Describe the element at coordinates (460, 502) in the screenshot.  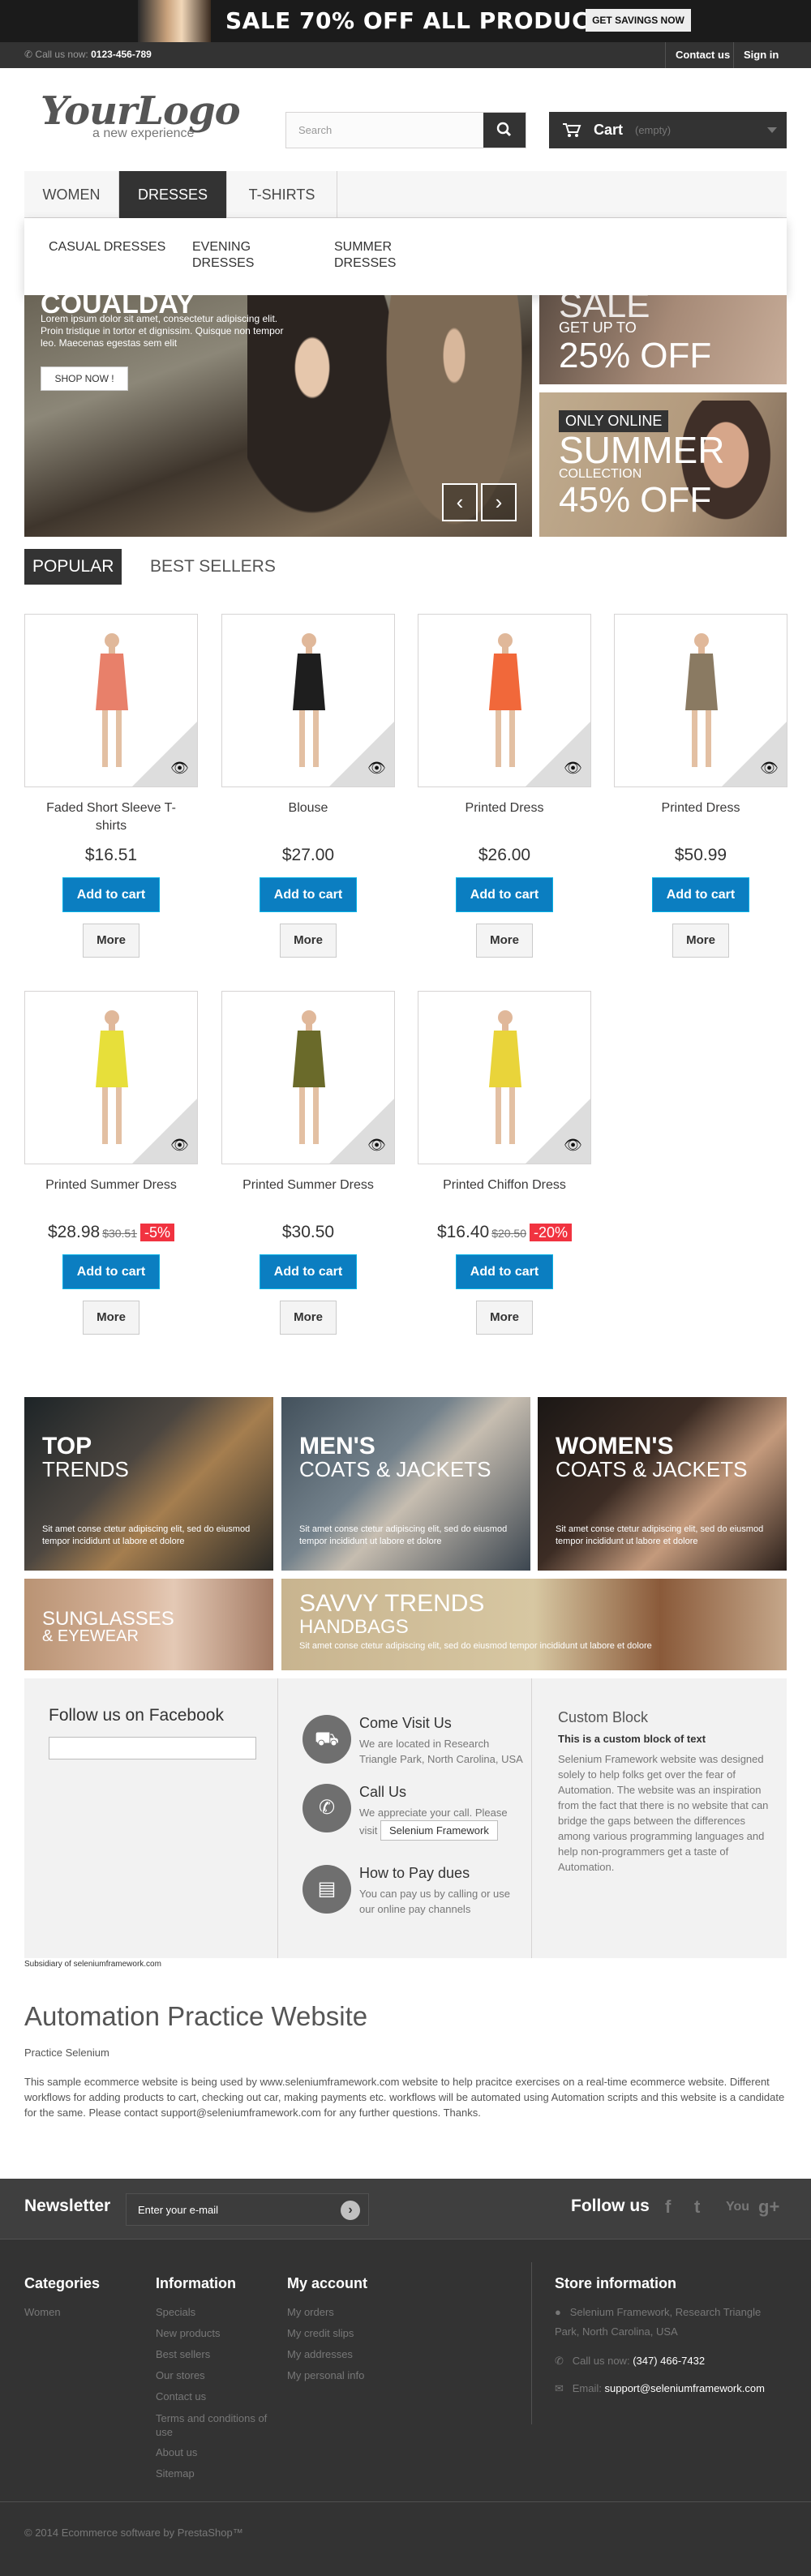
I see `slider-prev-button: ‹` at that location.